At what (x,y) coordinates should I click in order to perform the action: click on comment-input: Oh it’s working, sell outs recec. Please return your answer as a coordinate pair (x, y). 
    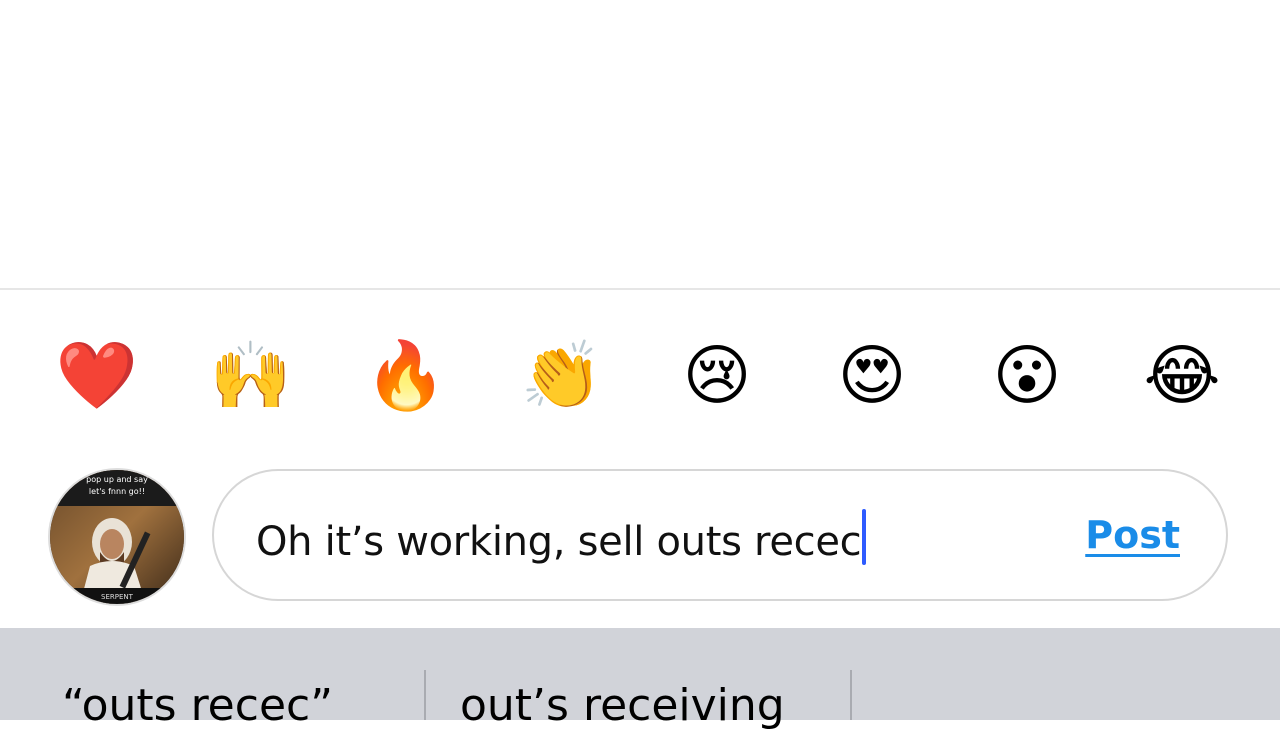
    Looking at the image, I should click on (561, 538).